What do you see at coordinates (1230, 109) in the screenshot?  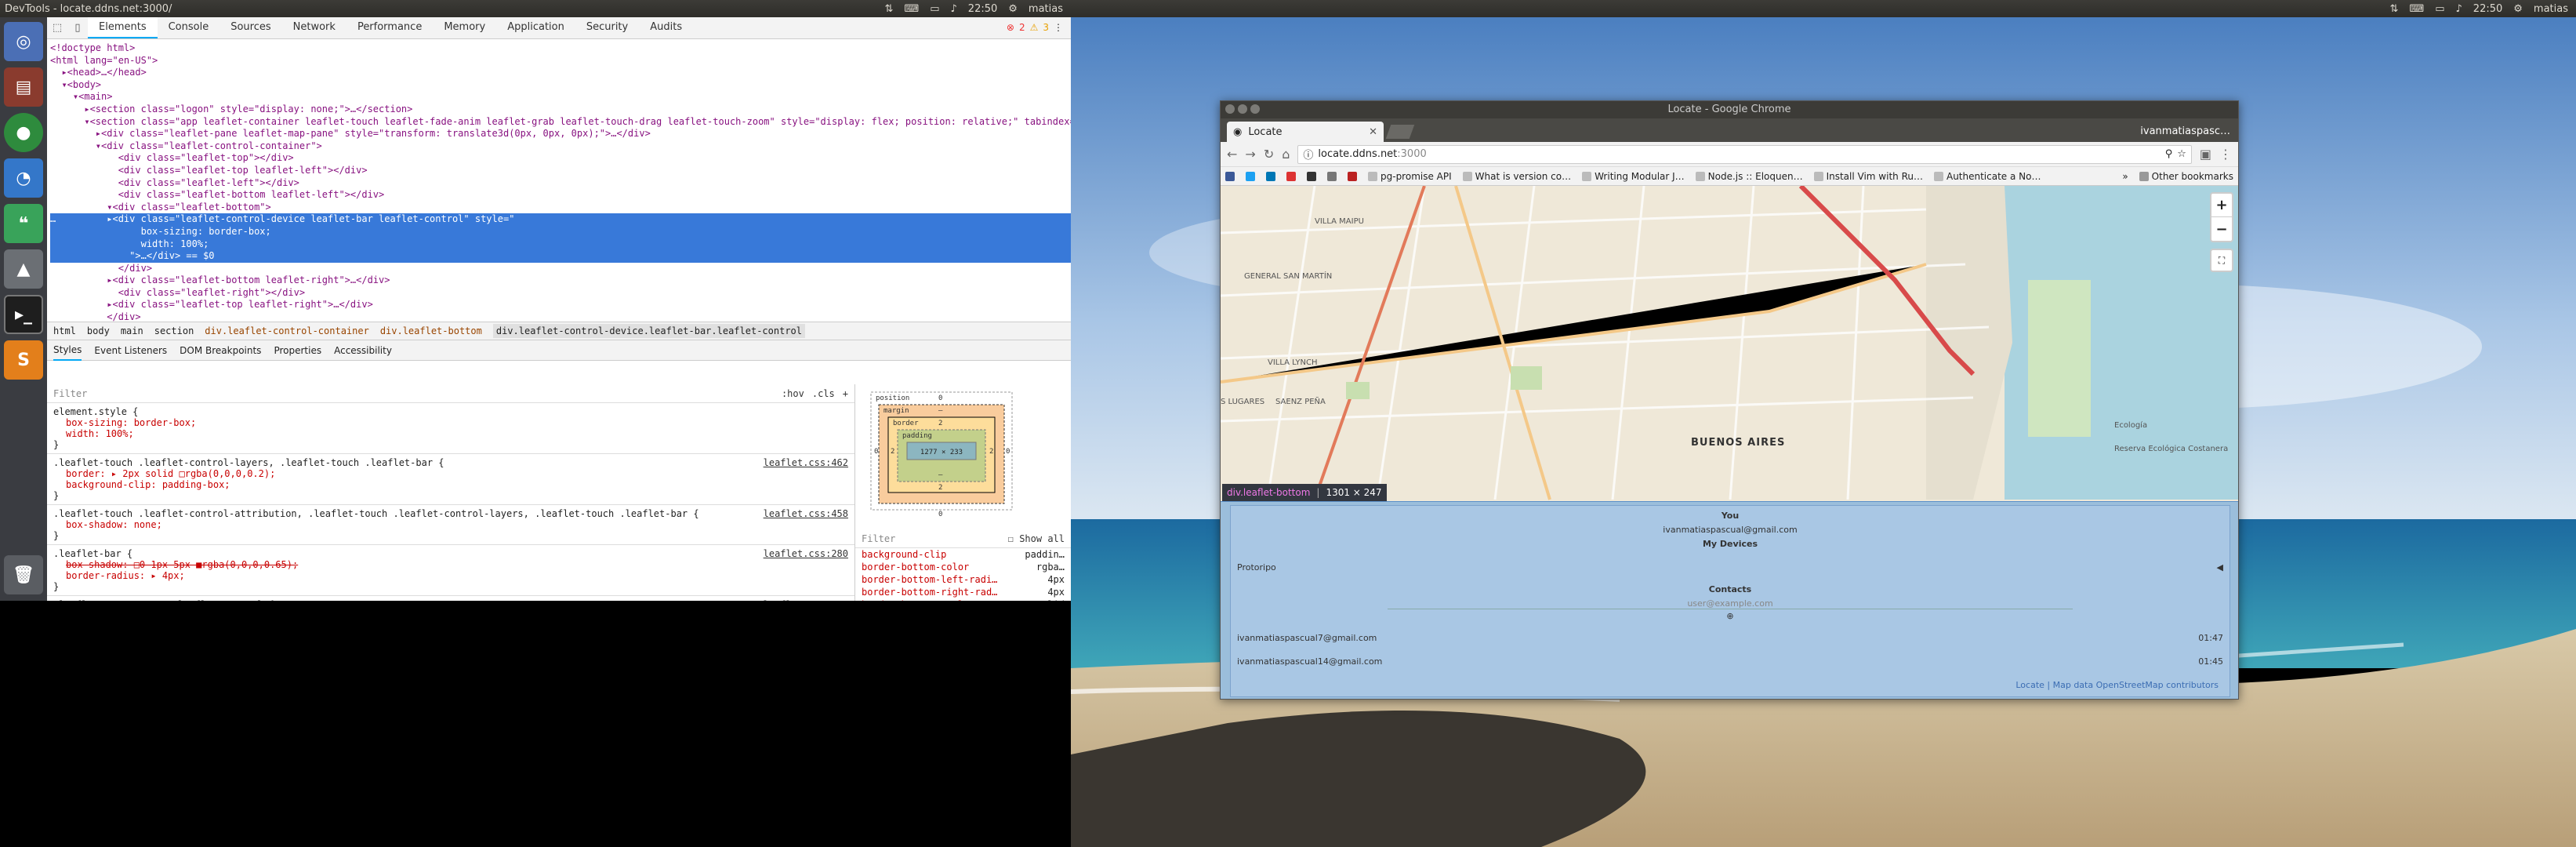 I see `close-window-icon` at bounding box center [1230, 109].